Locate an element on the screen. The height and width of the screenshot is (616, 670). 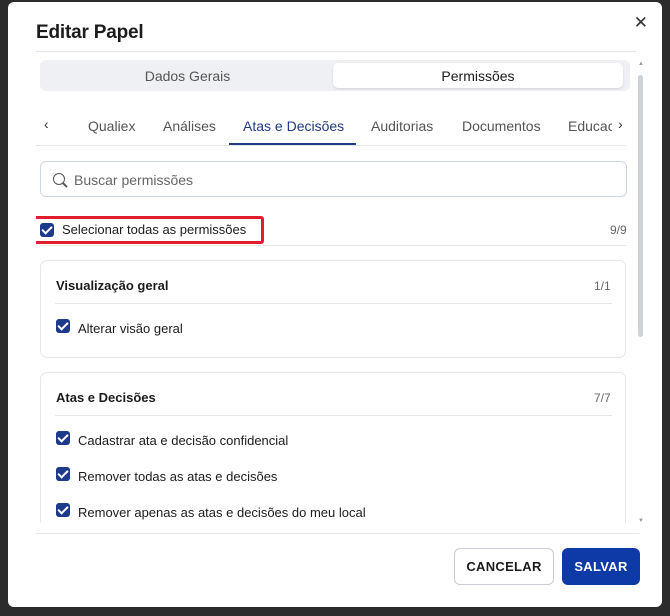
segment-permissions: Permissões is located at coordinates (478, 75).